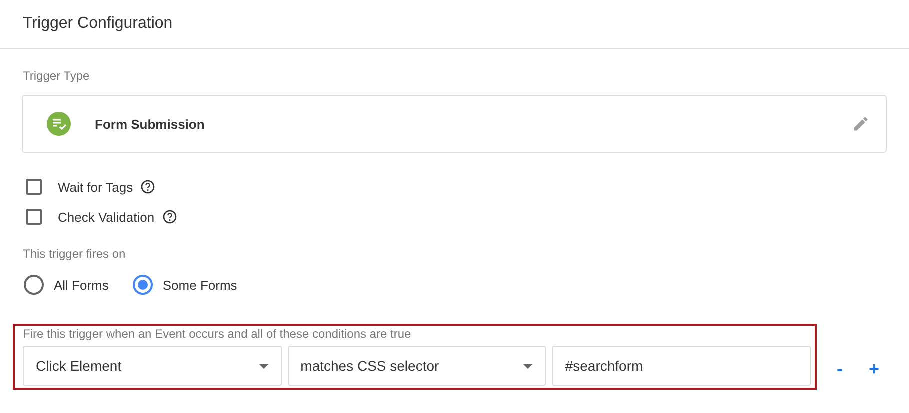 This screenshot has width=909, height=413. Describe the element at coordinates (152, 366) in the screenshot. I see `variable-dropdown: Click Element` at that location.